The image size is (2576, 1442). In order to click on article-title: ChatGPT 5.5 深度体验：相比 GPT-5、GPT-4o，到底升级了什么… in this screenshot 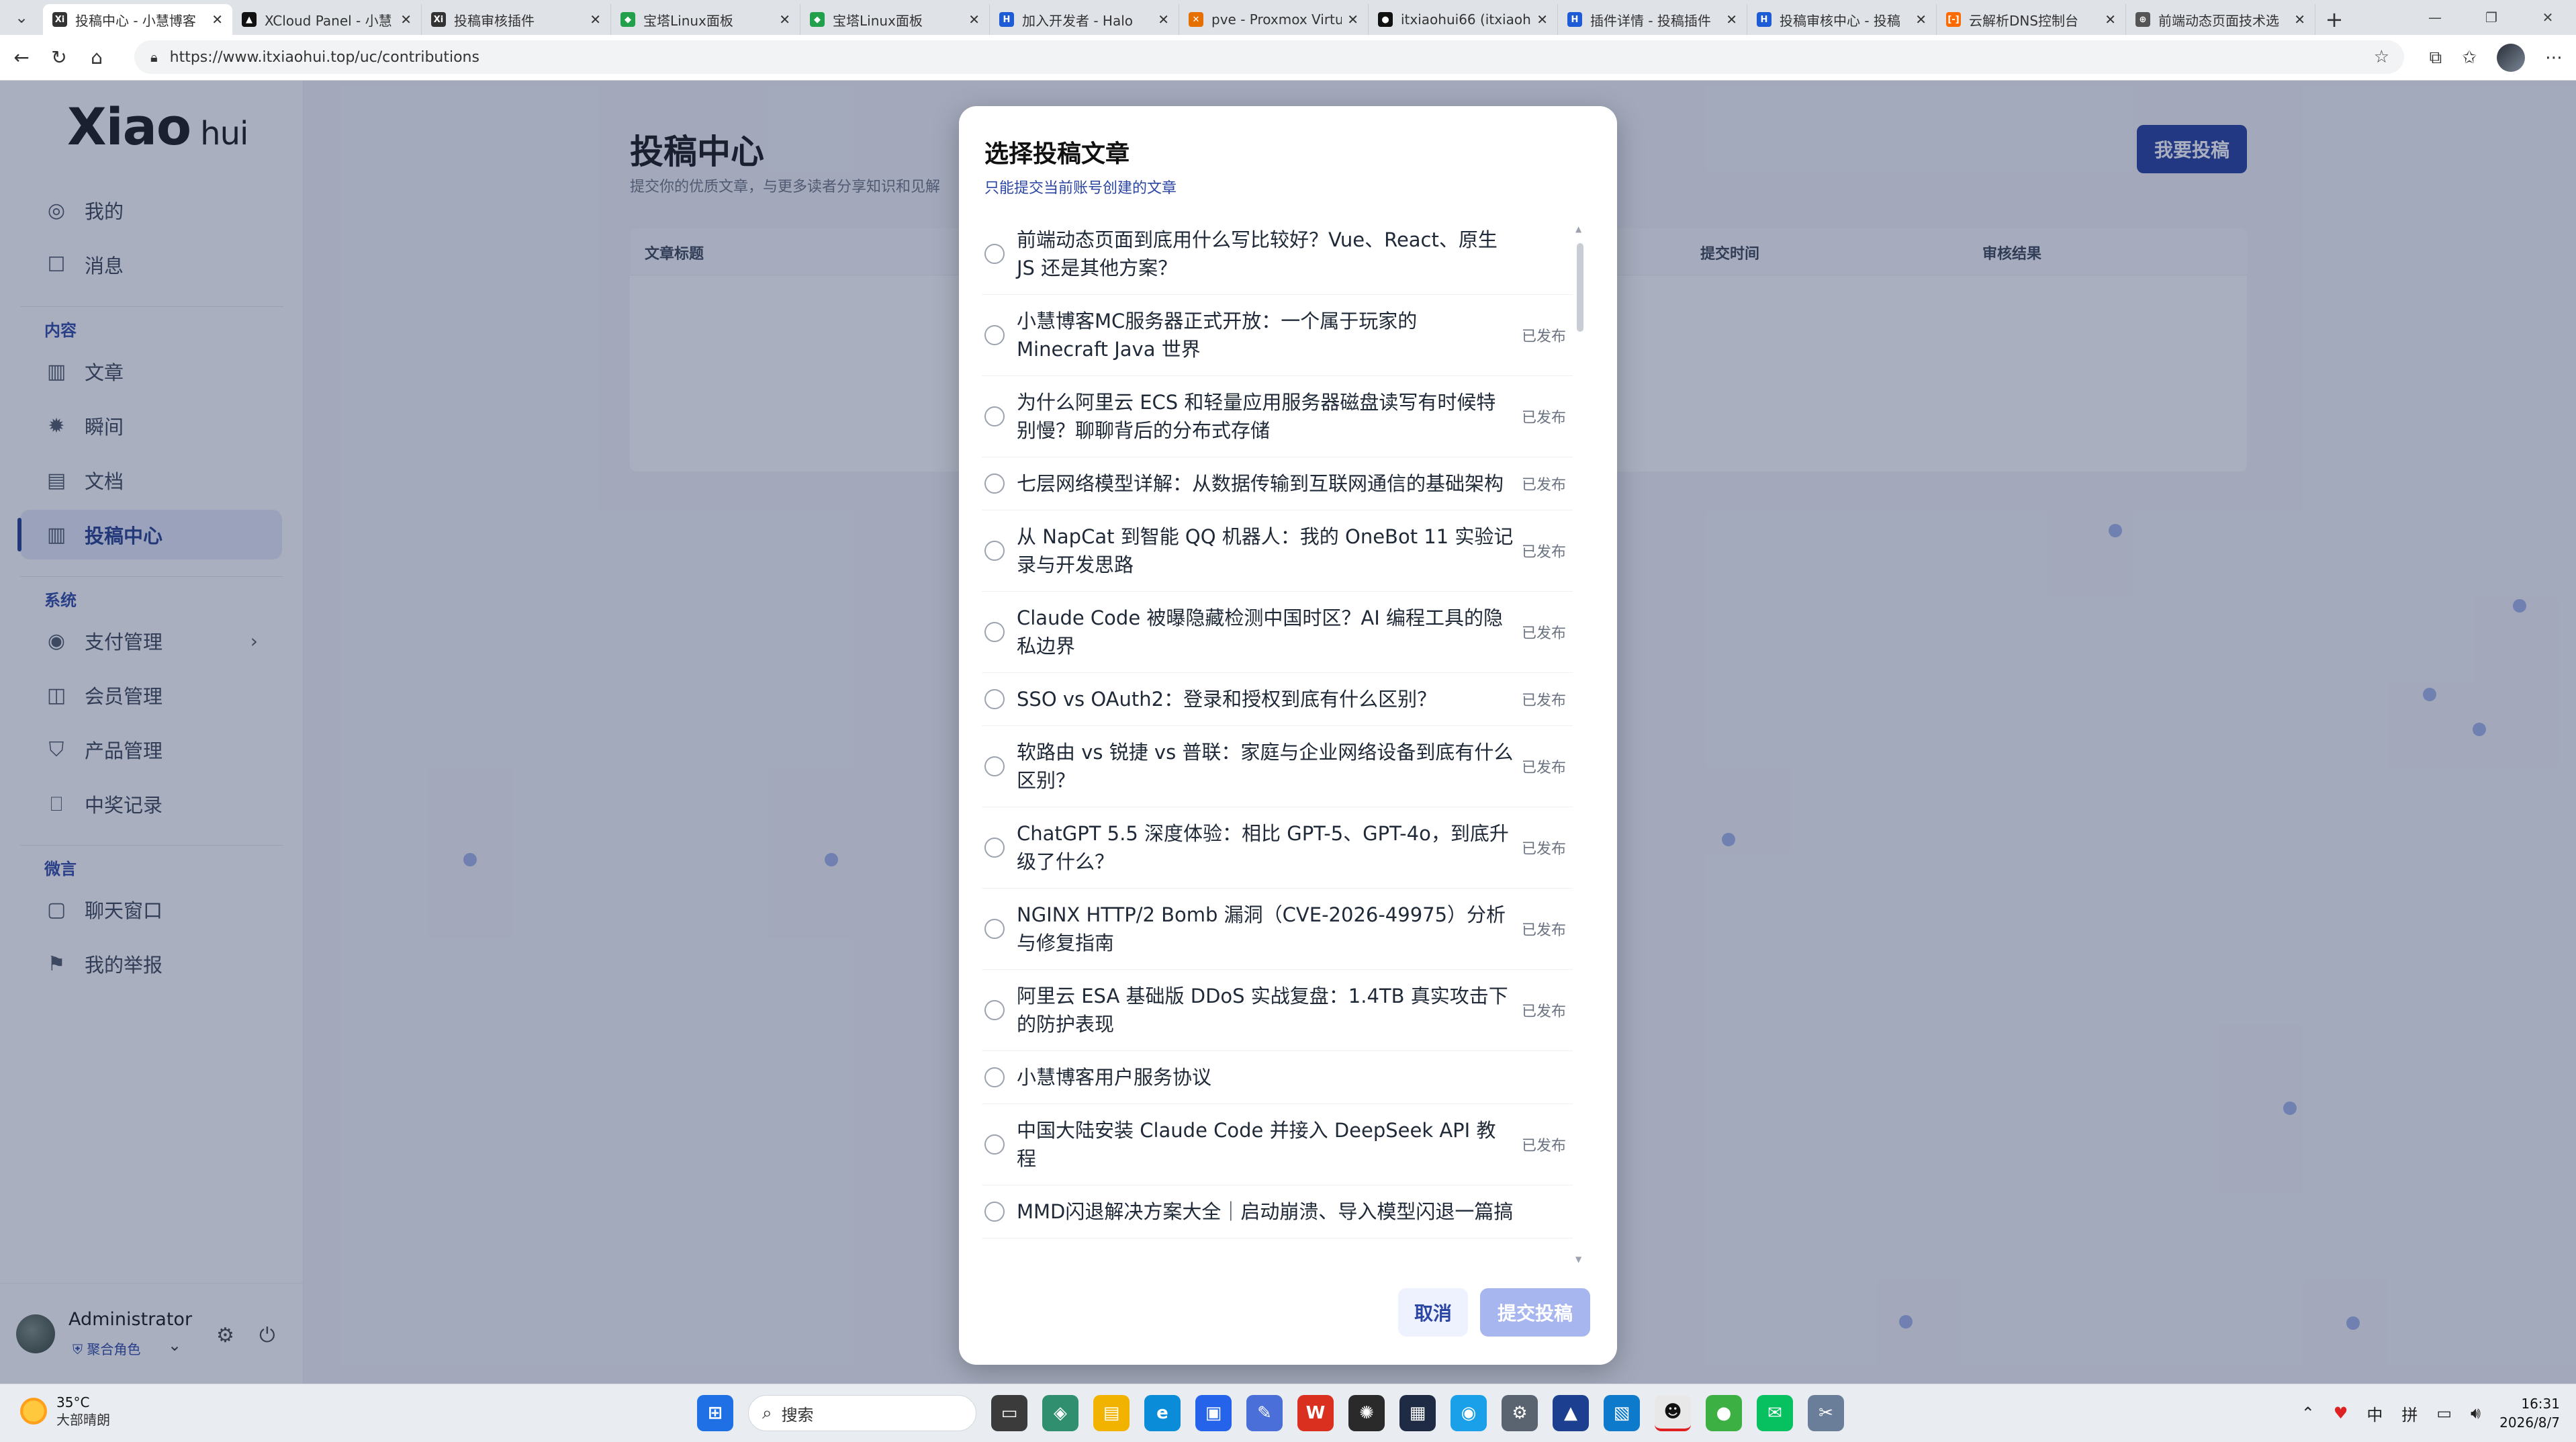, I will do `click(1269, 847)`.